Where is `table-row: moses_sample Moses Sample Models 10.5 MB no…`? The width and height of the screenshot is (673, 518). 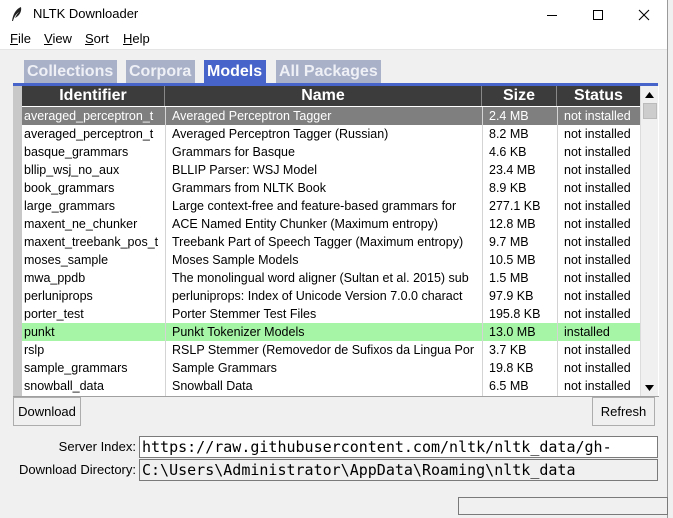 table-row: moses_sample Moses Sample Models 10.5 MB no… is located at coordinates (331, 260).